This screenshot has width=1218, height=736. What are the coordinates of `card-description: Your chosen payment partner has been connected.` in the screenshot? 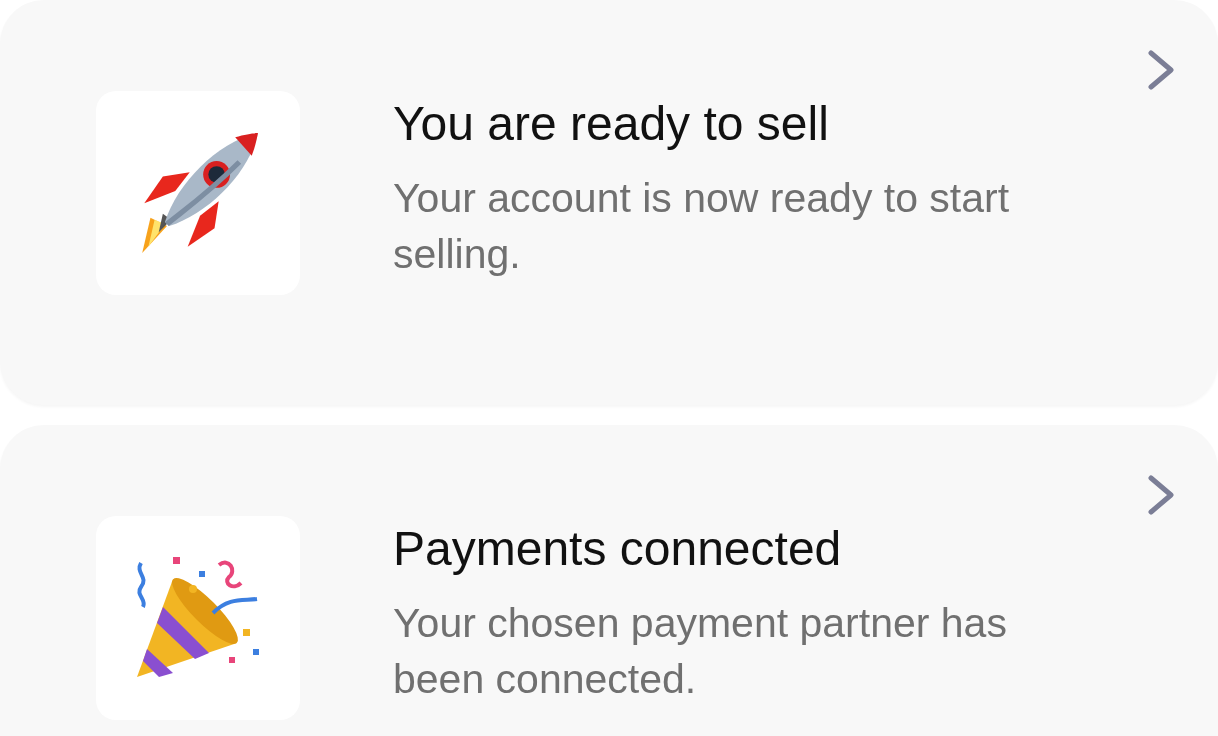 It's located at (700, 651).